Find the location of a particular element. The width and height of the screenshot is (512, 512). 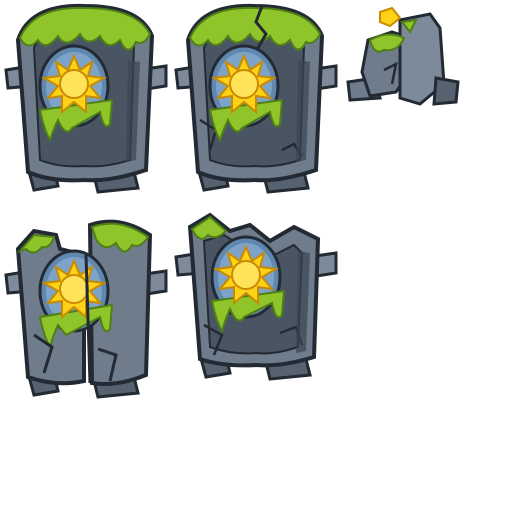

tombstone-cracked-split is located at coordinates (86, 309).